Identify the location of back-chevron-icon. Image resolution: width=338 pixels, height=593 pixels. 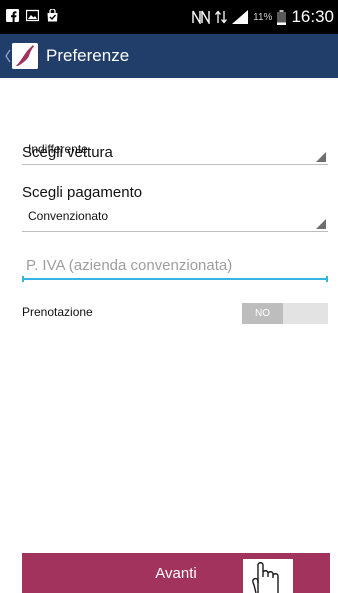
(8, 56).